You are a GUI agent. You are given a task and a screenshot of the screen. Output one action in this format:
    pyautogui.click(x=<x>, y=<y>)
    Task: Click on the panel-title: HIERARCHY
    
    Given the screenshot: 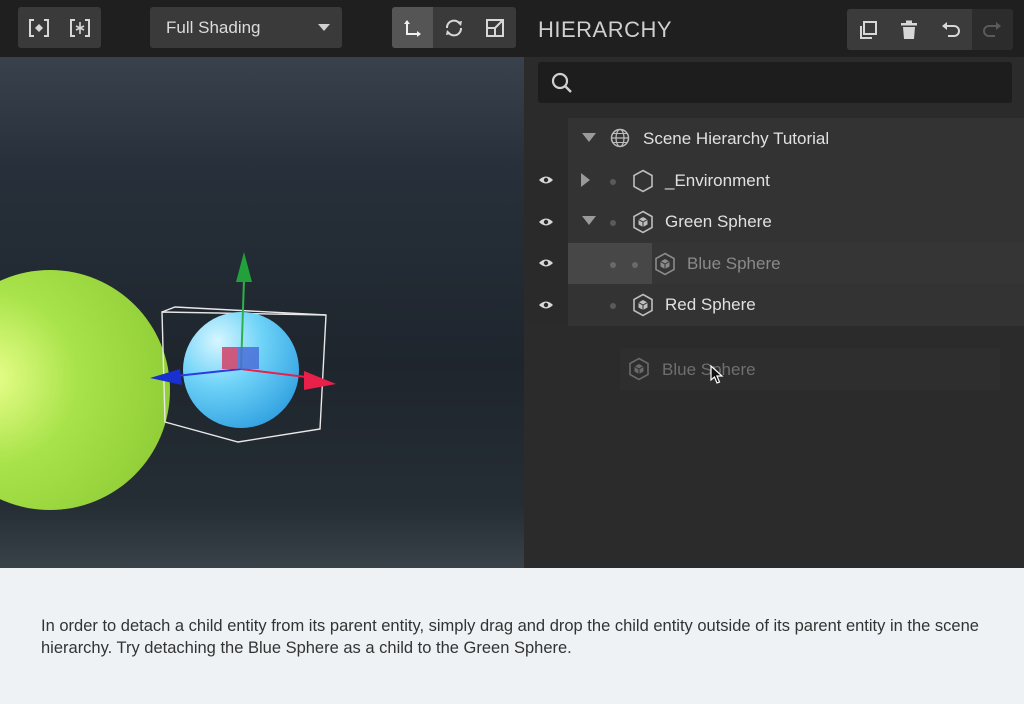 What is the action you would take?
    pyautogui.click(x=605, y=29)
    